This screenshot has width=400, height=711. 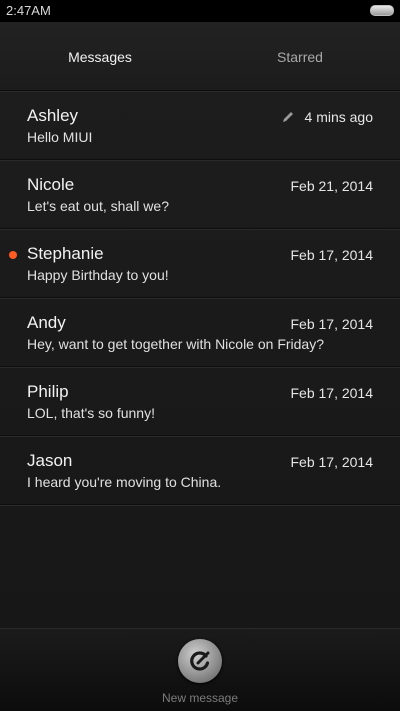 What do you see at coordinates (288, 117) in the screenshot?
I see `pencil-icon` at bounding box center [288, 117].